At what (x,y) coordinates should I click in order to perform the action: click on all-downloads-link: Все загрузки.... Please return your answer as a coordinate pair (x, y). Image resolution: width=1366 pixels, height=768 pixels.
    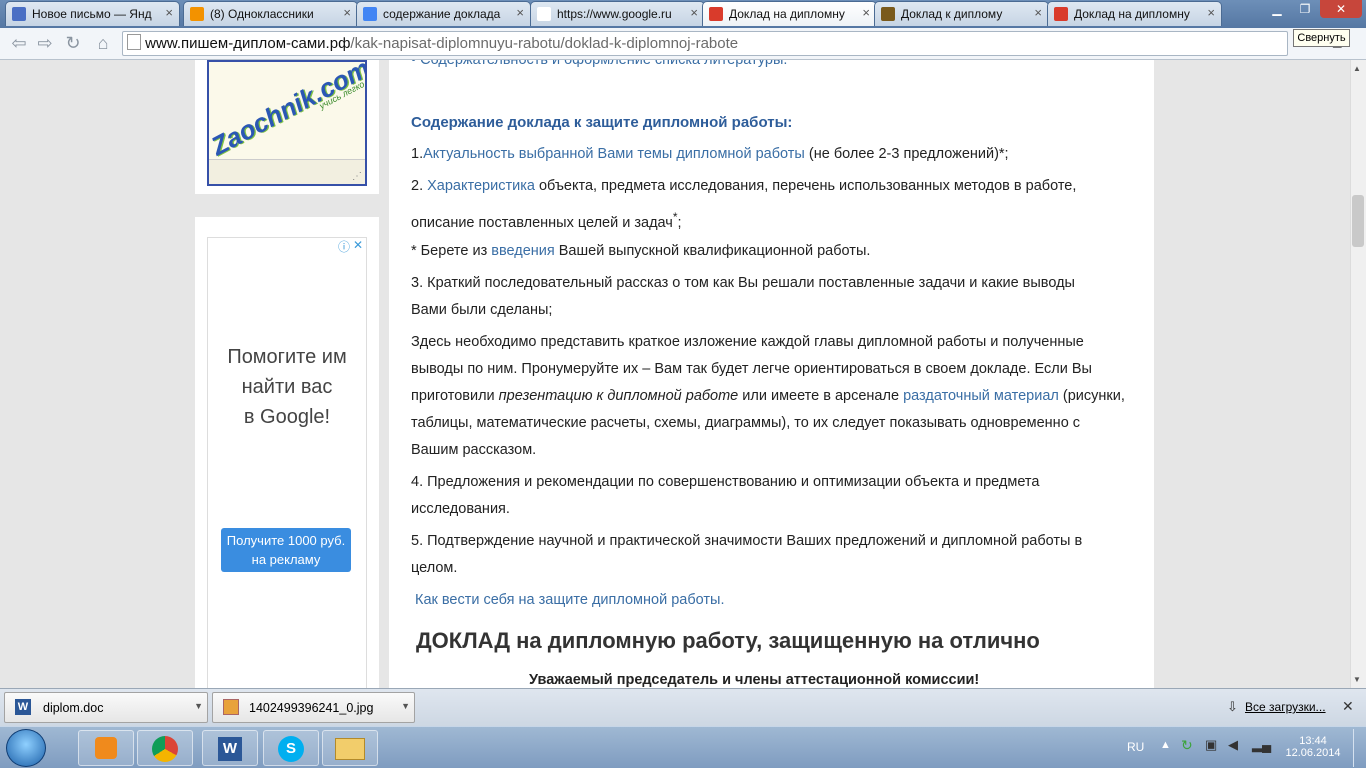
    Looking at the image, I should click on (1285, 707).